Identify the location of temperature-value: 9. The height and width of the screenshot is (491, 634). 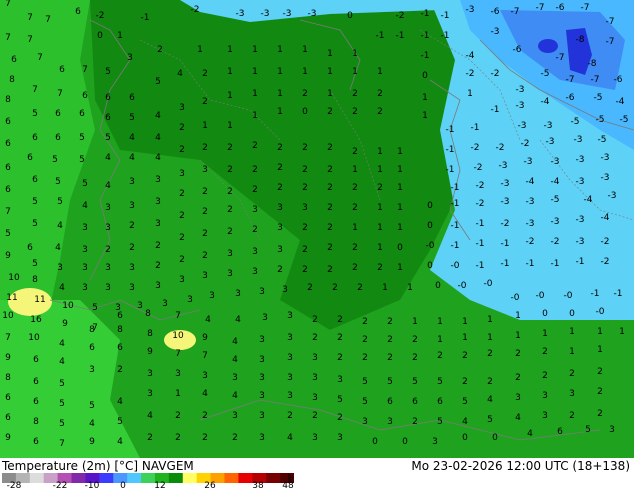
(150, 352).